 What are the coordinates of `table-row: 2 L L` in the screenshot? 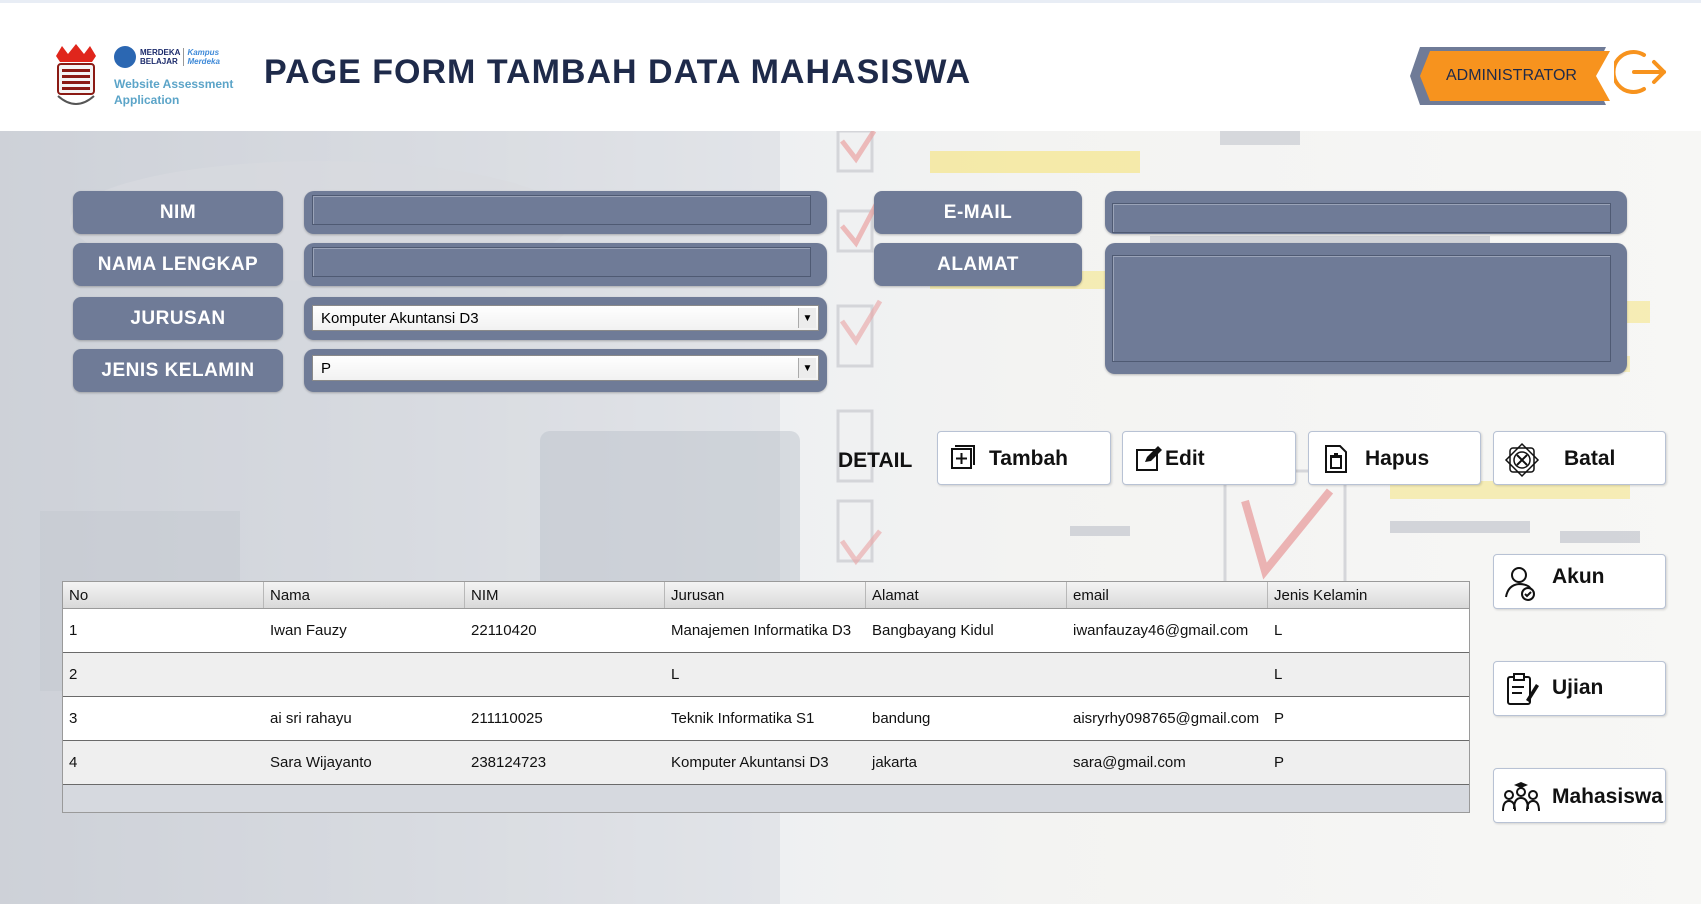 It's located at (766, 675).